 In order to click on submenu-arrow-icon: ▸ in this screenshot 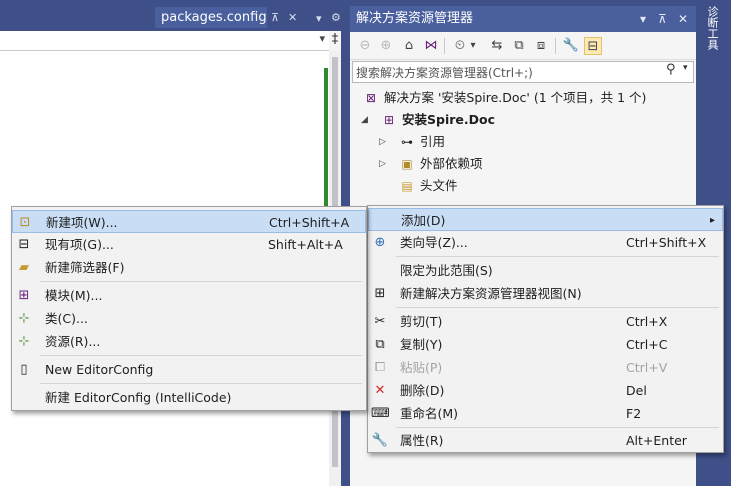, I will do `click(713, 220)`.